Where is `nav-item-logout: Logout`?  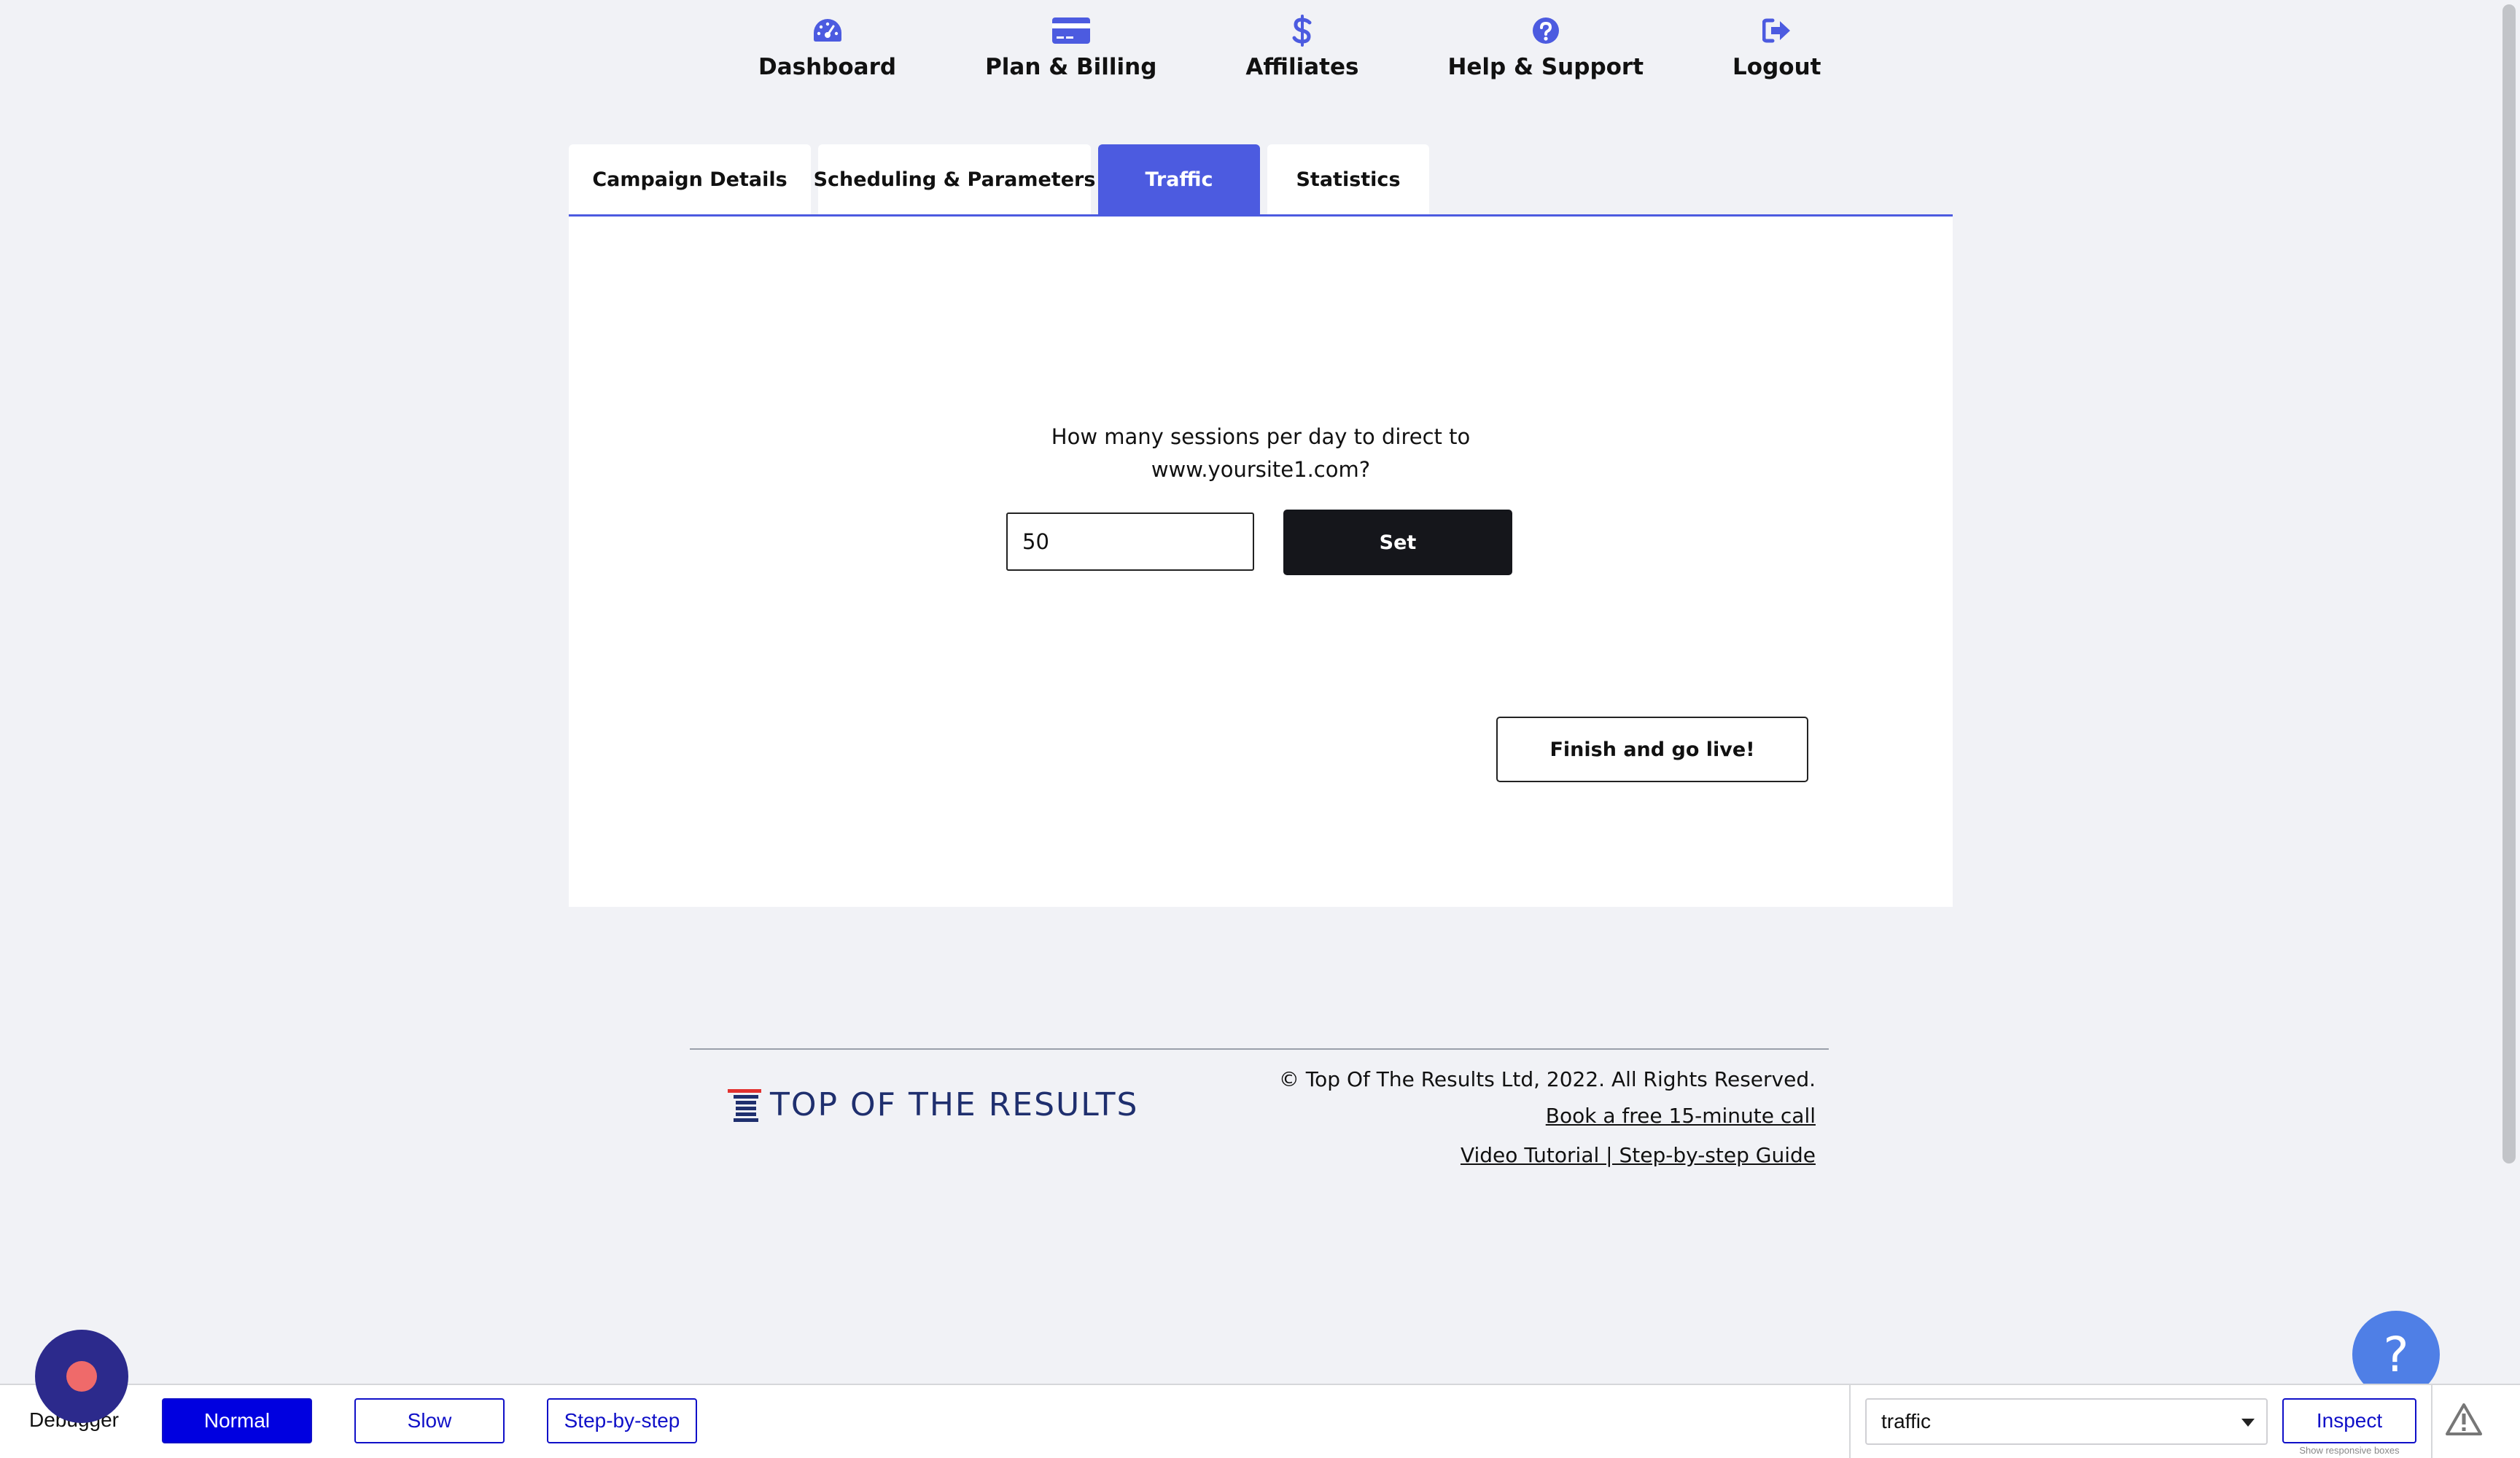
nav-item-logout: Logout is located at coordinates (1776, 45).